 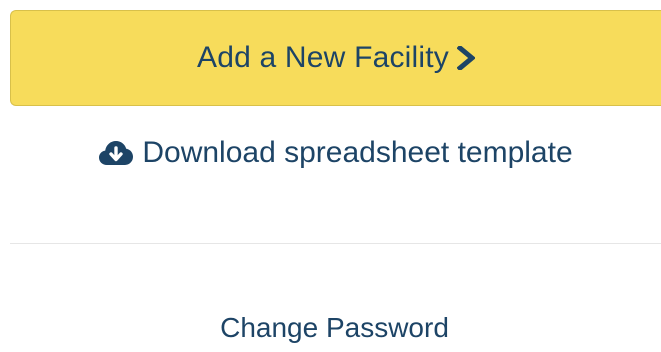 I want to click on add-facility-label: Add a New Facility, so click(x=323, y=57).